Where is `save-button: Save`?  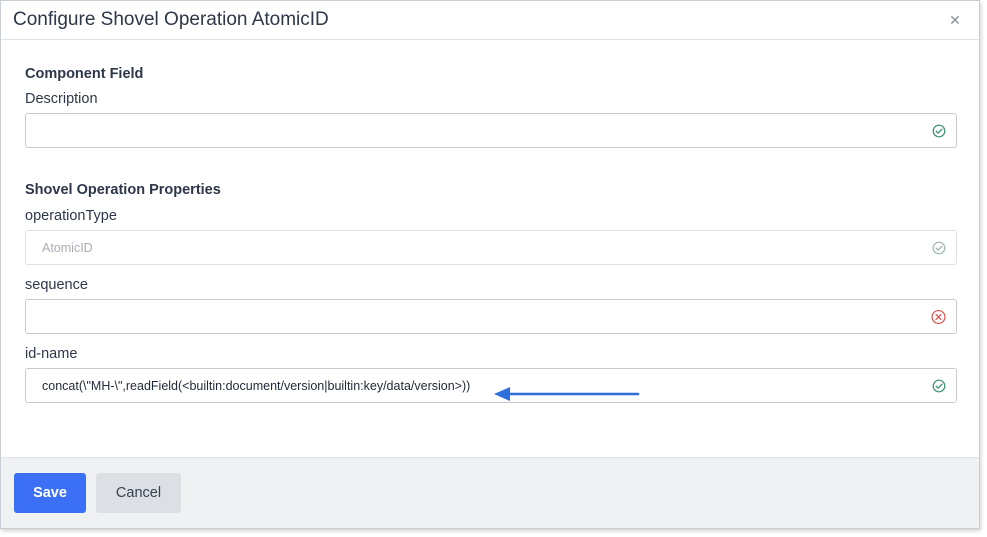
save-button: Save is located at coordinates (50, 493).